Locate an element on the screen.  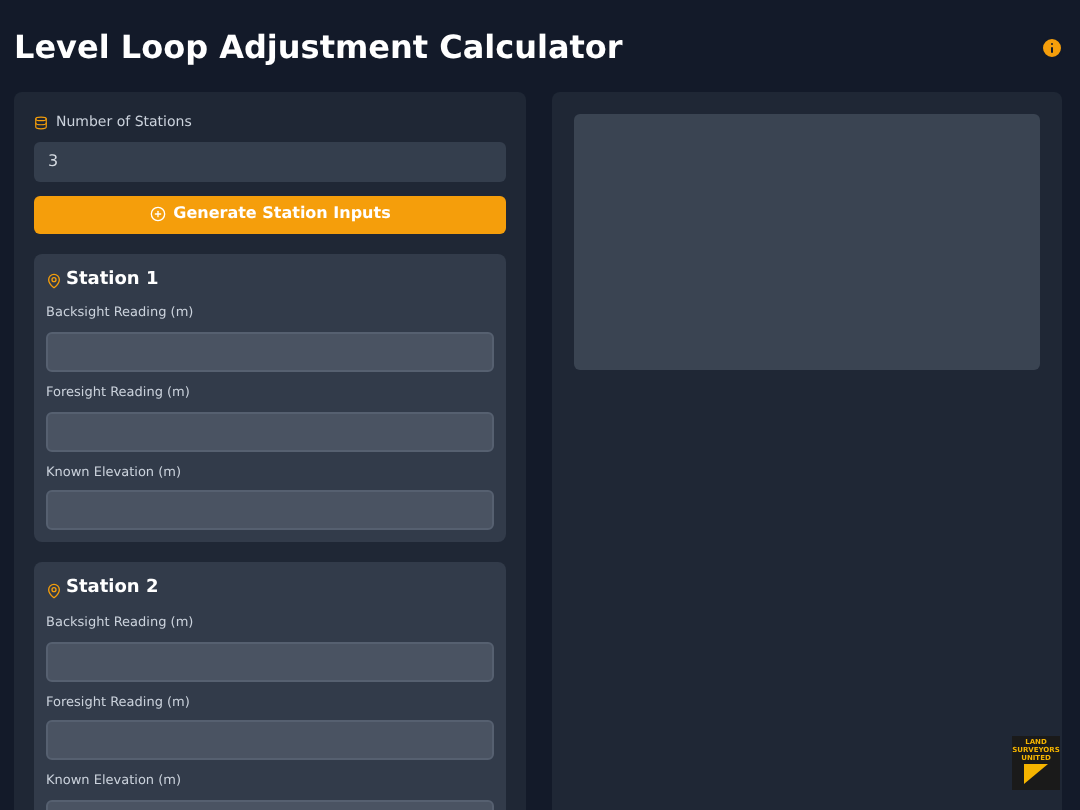
info-icon is located at coordinates (1052, 48).